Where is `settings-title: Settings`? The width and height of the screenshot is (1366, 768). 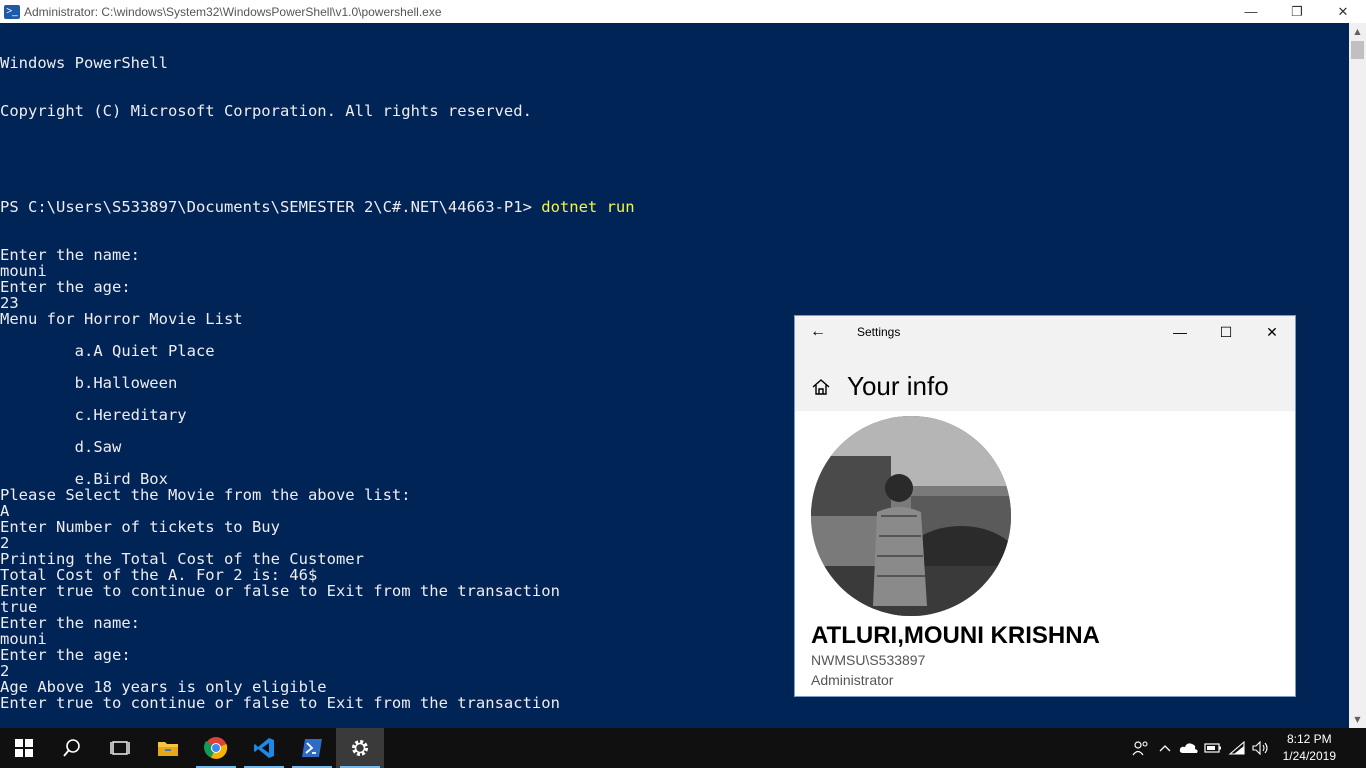 settings-title: Settings is located at coordinates (879, 332).